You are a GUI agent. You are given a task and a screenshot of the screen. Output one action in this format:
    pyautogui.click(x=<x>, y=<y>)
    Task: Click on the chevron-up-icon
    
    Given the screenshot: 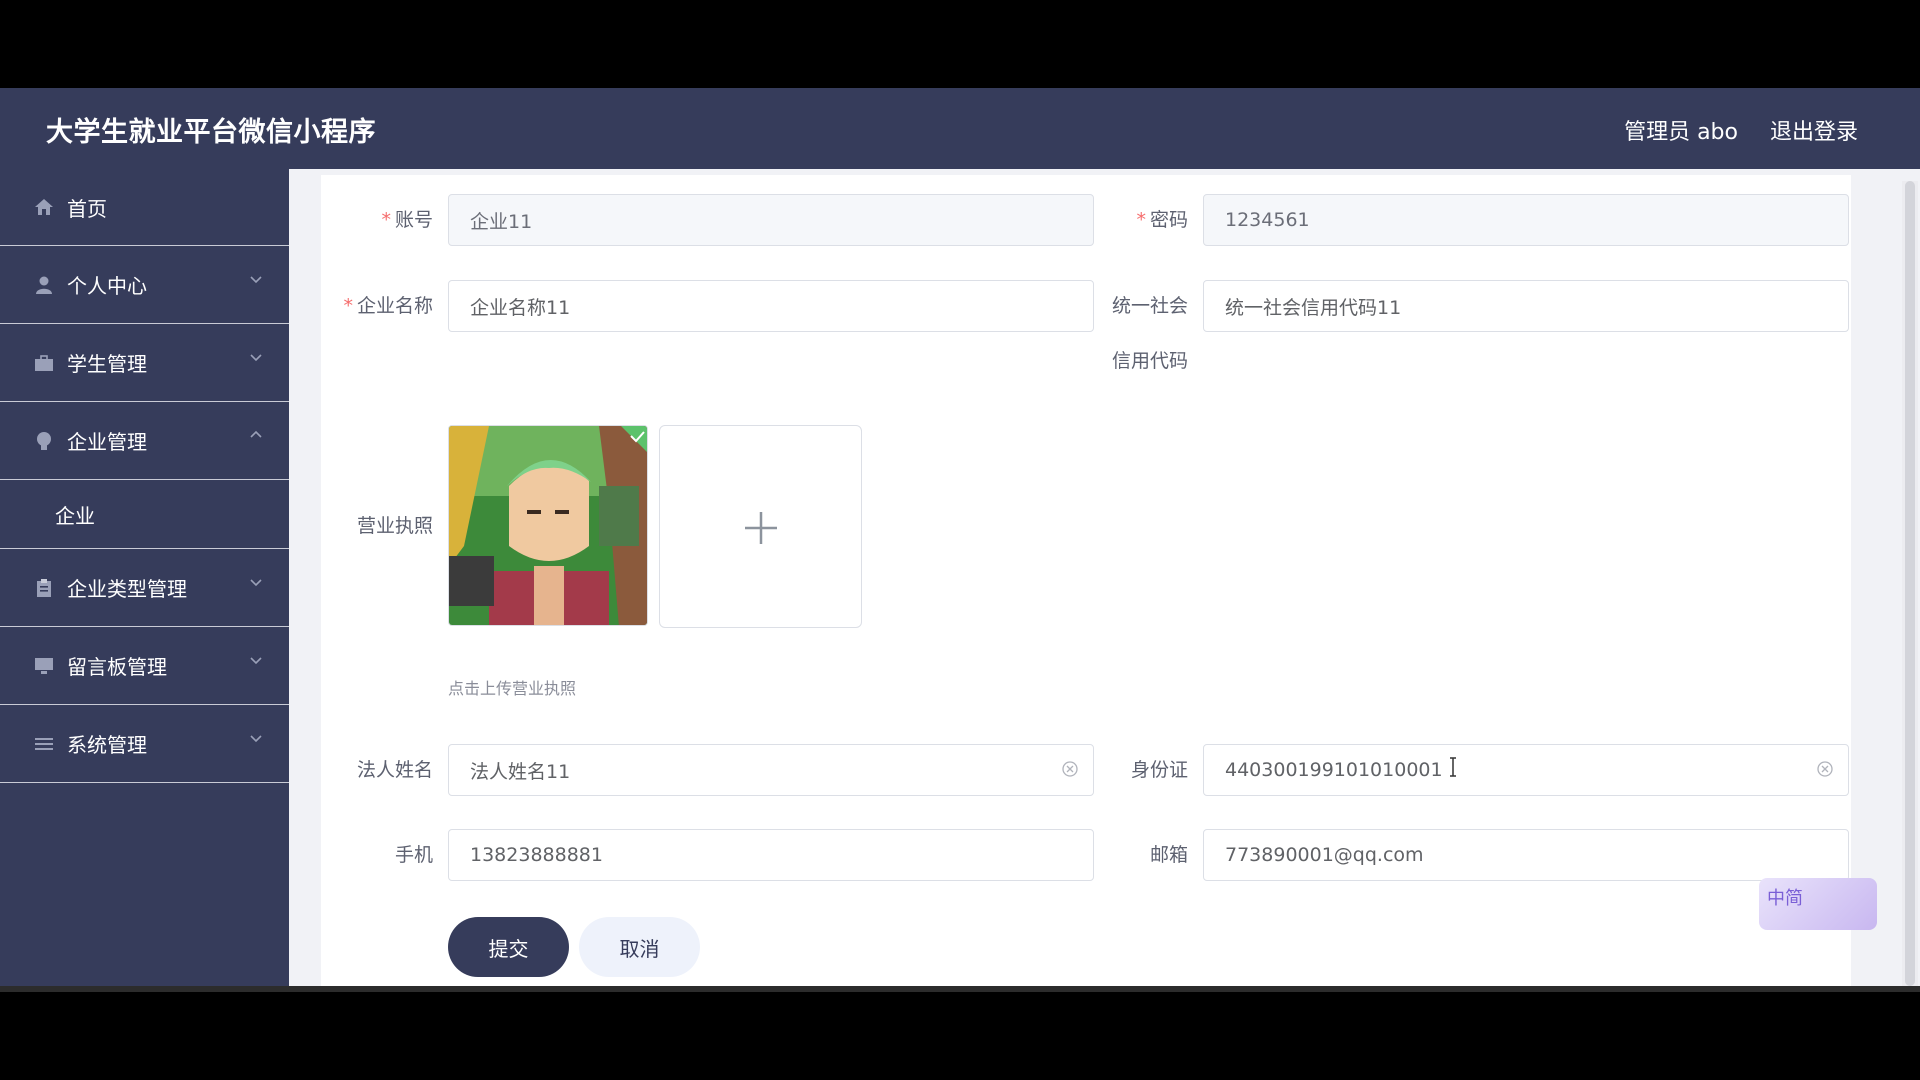 What is the action you would take?
    pyautogui.click(x=256, y=434)
    